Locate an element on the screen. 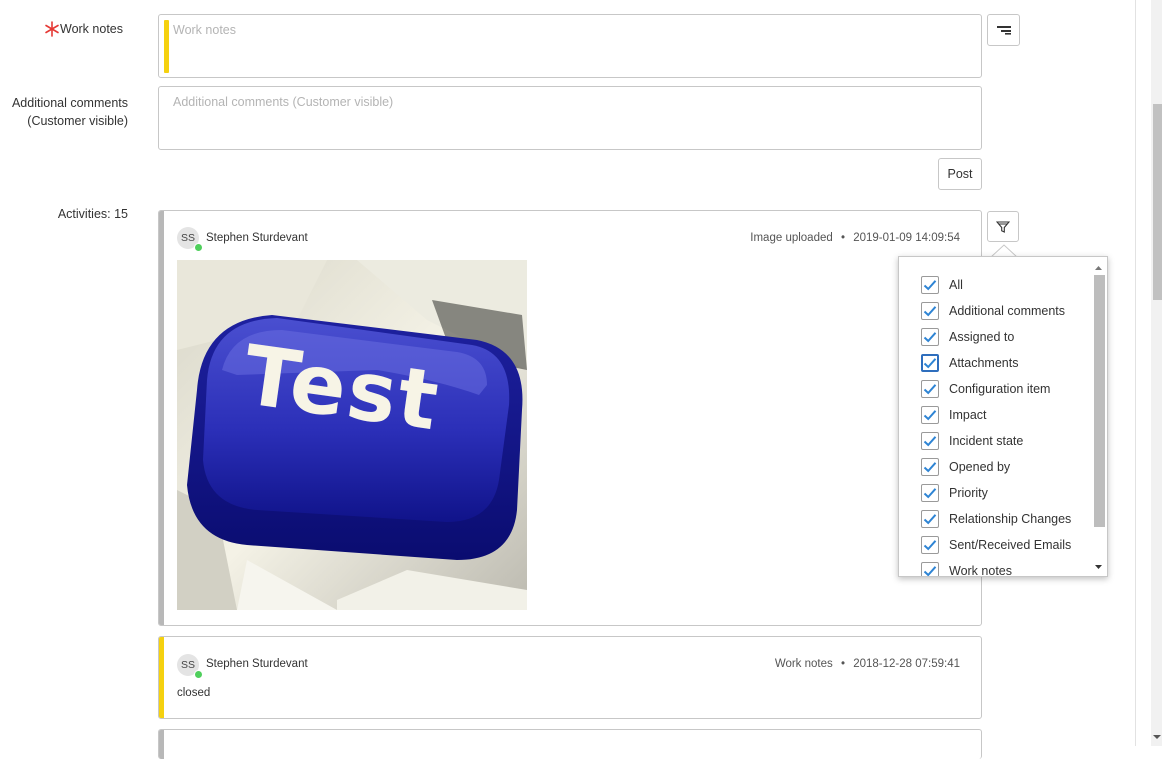 This screenshot has height=759, width=1162. filter-option: All is located at coordinates (942, 285).